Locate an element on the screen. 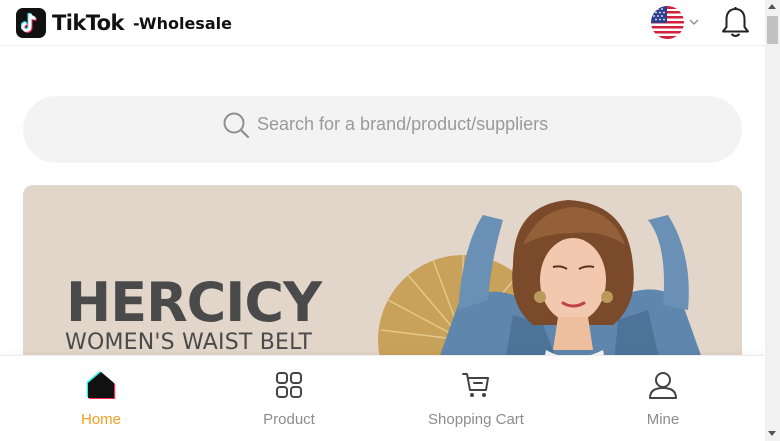 This screenshot has width=780, height=441. user-icon is located at coordinates (663, 385).